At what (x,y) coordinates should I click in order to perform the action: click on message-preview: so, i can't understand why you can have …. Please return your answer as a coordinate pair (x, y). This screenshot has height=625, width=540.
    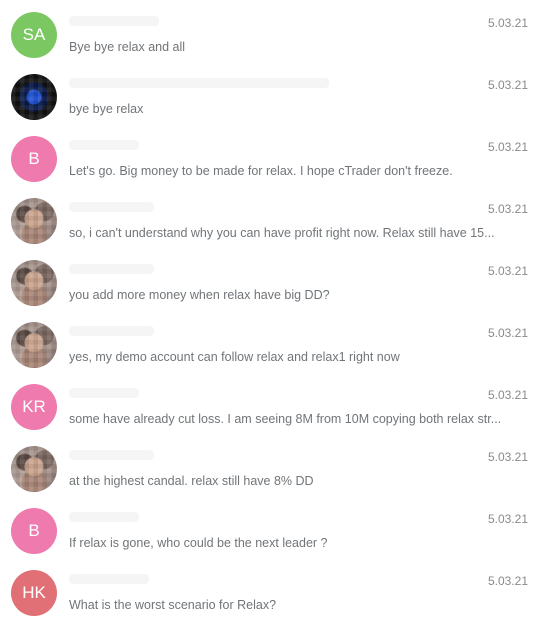
    Looking at the image, I should click on (282, 233).